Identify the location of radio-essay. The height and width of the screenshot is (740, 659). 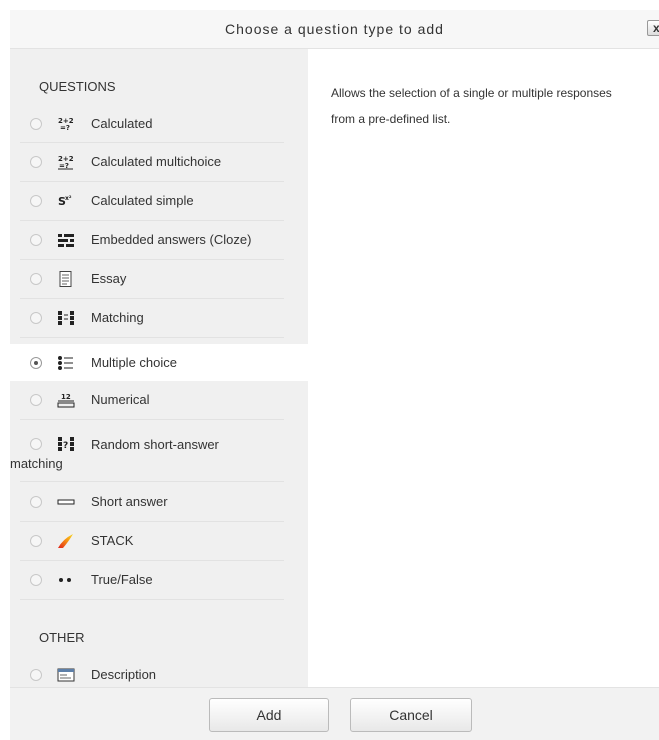
(36, 279).